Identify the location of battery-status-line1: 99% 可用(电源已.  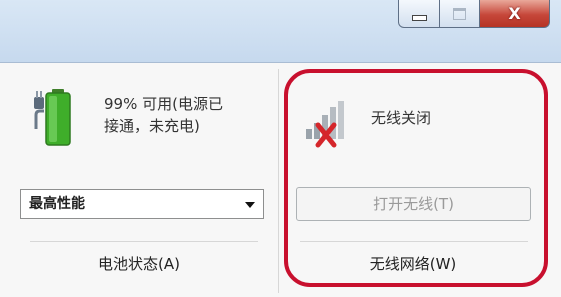
(163, 104).